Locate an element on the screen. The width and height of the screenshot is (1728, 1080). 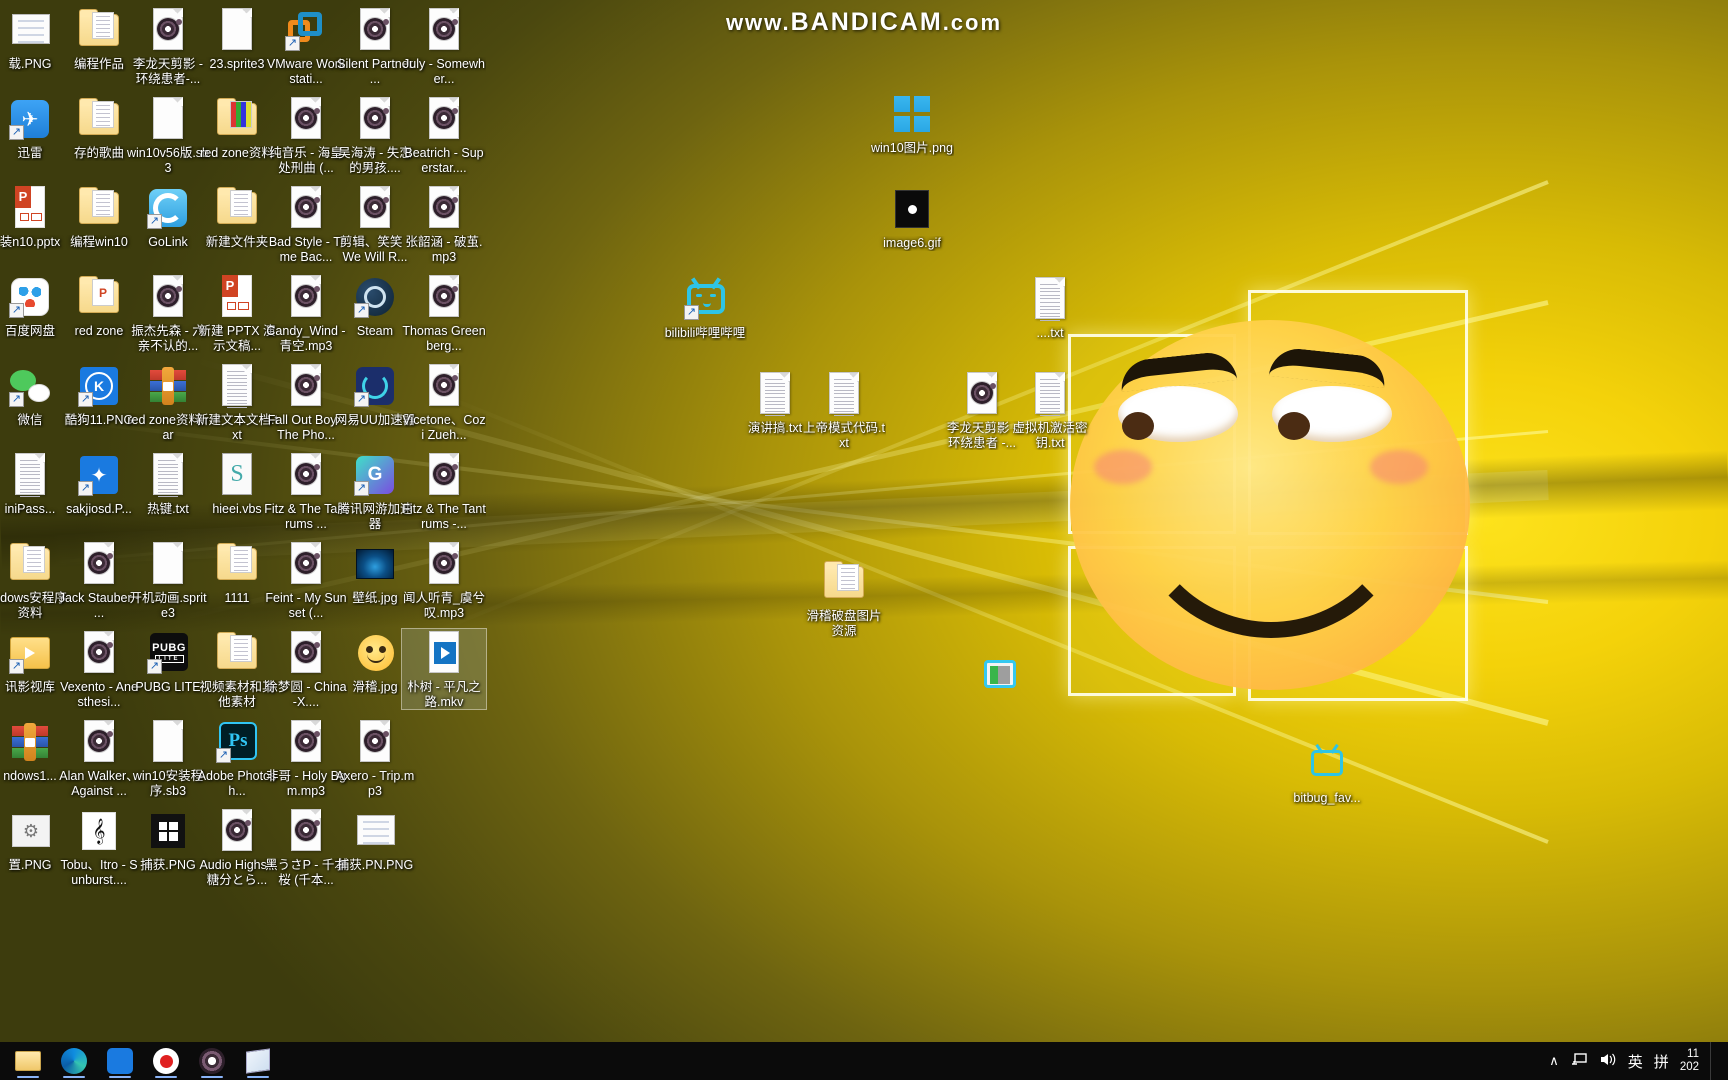
mkv-icon is located at coordinates (444, 653).